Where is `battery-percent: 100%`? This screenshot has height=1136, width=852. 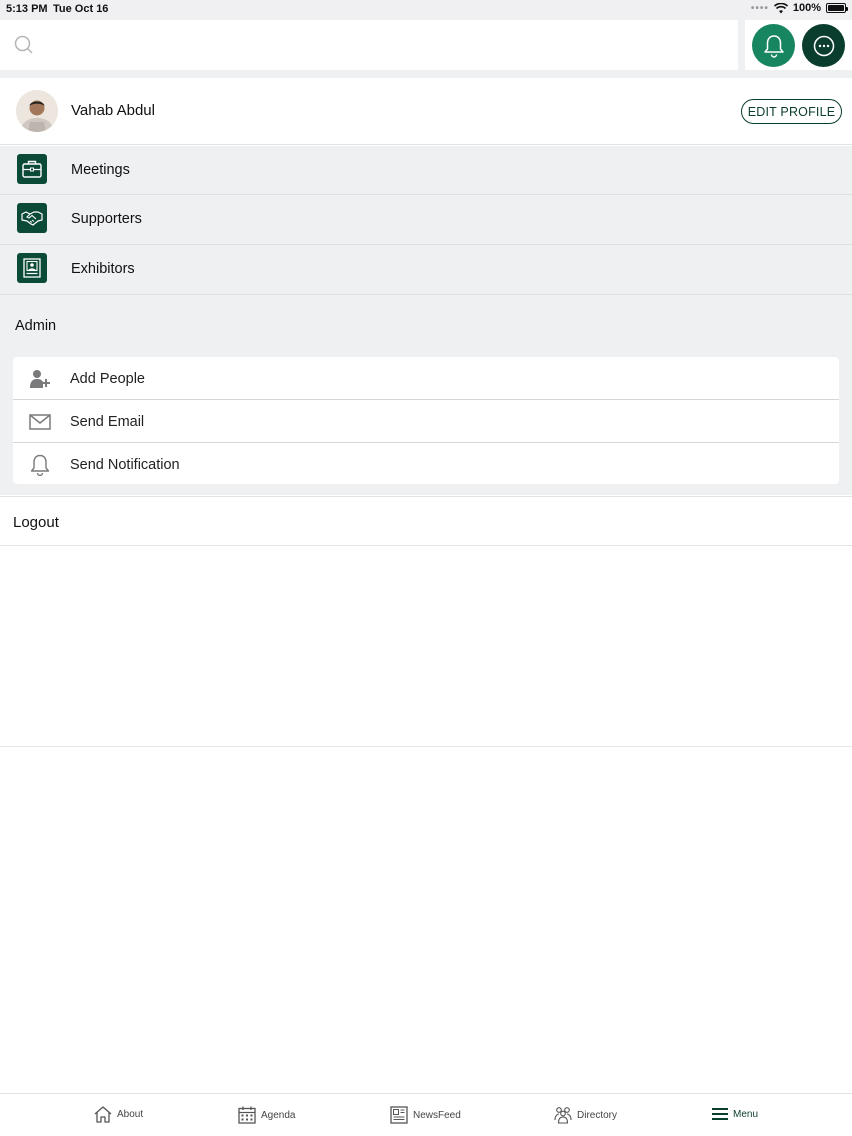
battery-percent: 100% is located at coordinates (806, 8).